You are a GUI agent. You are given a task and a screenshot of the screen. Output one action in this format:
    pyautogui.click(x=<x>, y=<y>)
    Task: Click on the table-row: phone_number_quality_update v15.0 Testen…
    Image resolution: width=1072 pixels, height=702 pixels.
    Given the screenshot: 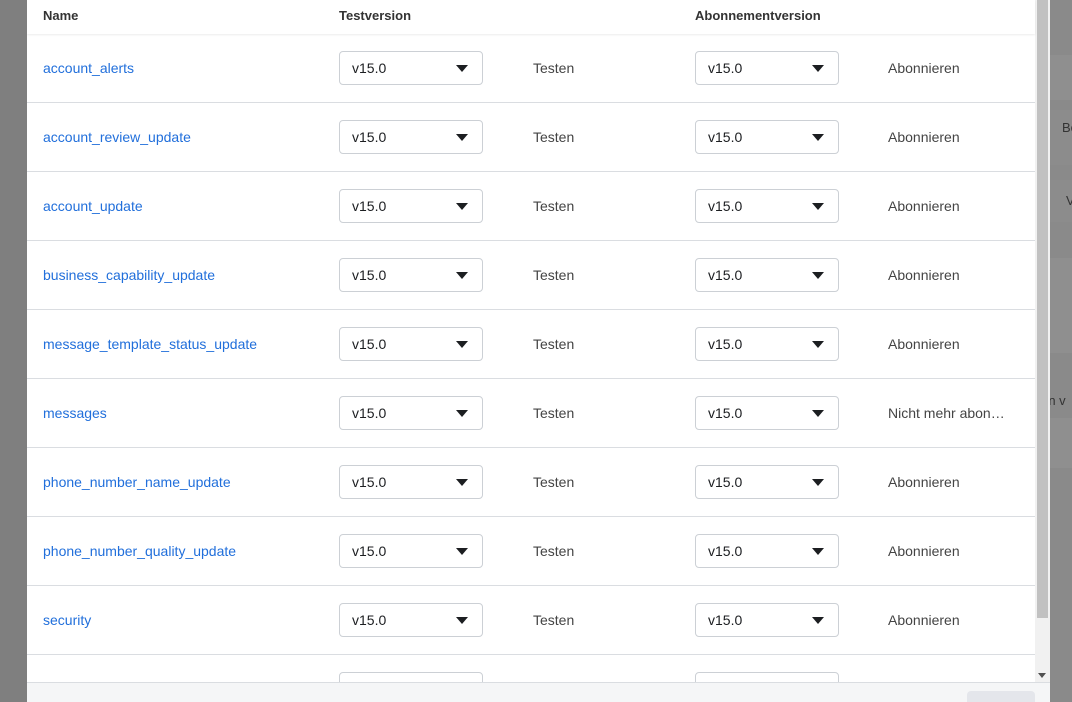 What is the action you would take?
    pyautogui.click(x=531, y=551)
    